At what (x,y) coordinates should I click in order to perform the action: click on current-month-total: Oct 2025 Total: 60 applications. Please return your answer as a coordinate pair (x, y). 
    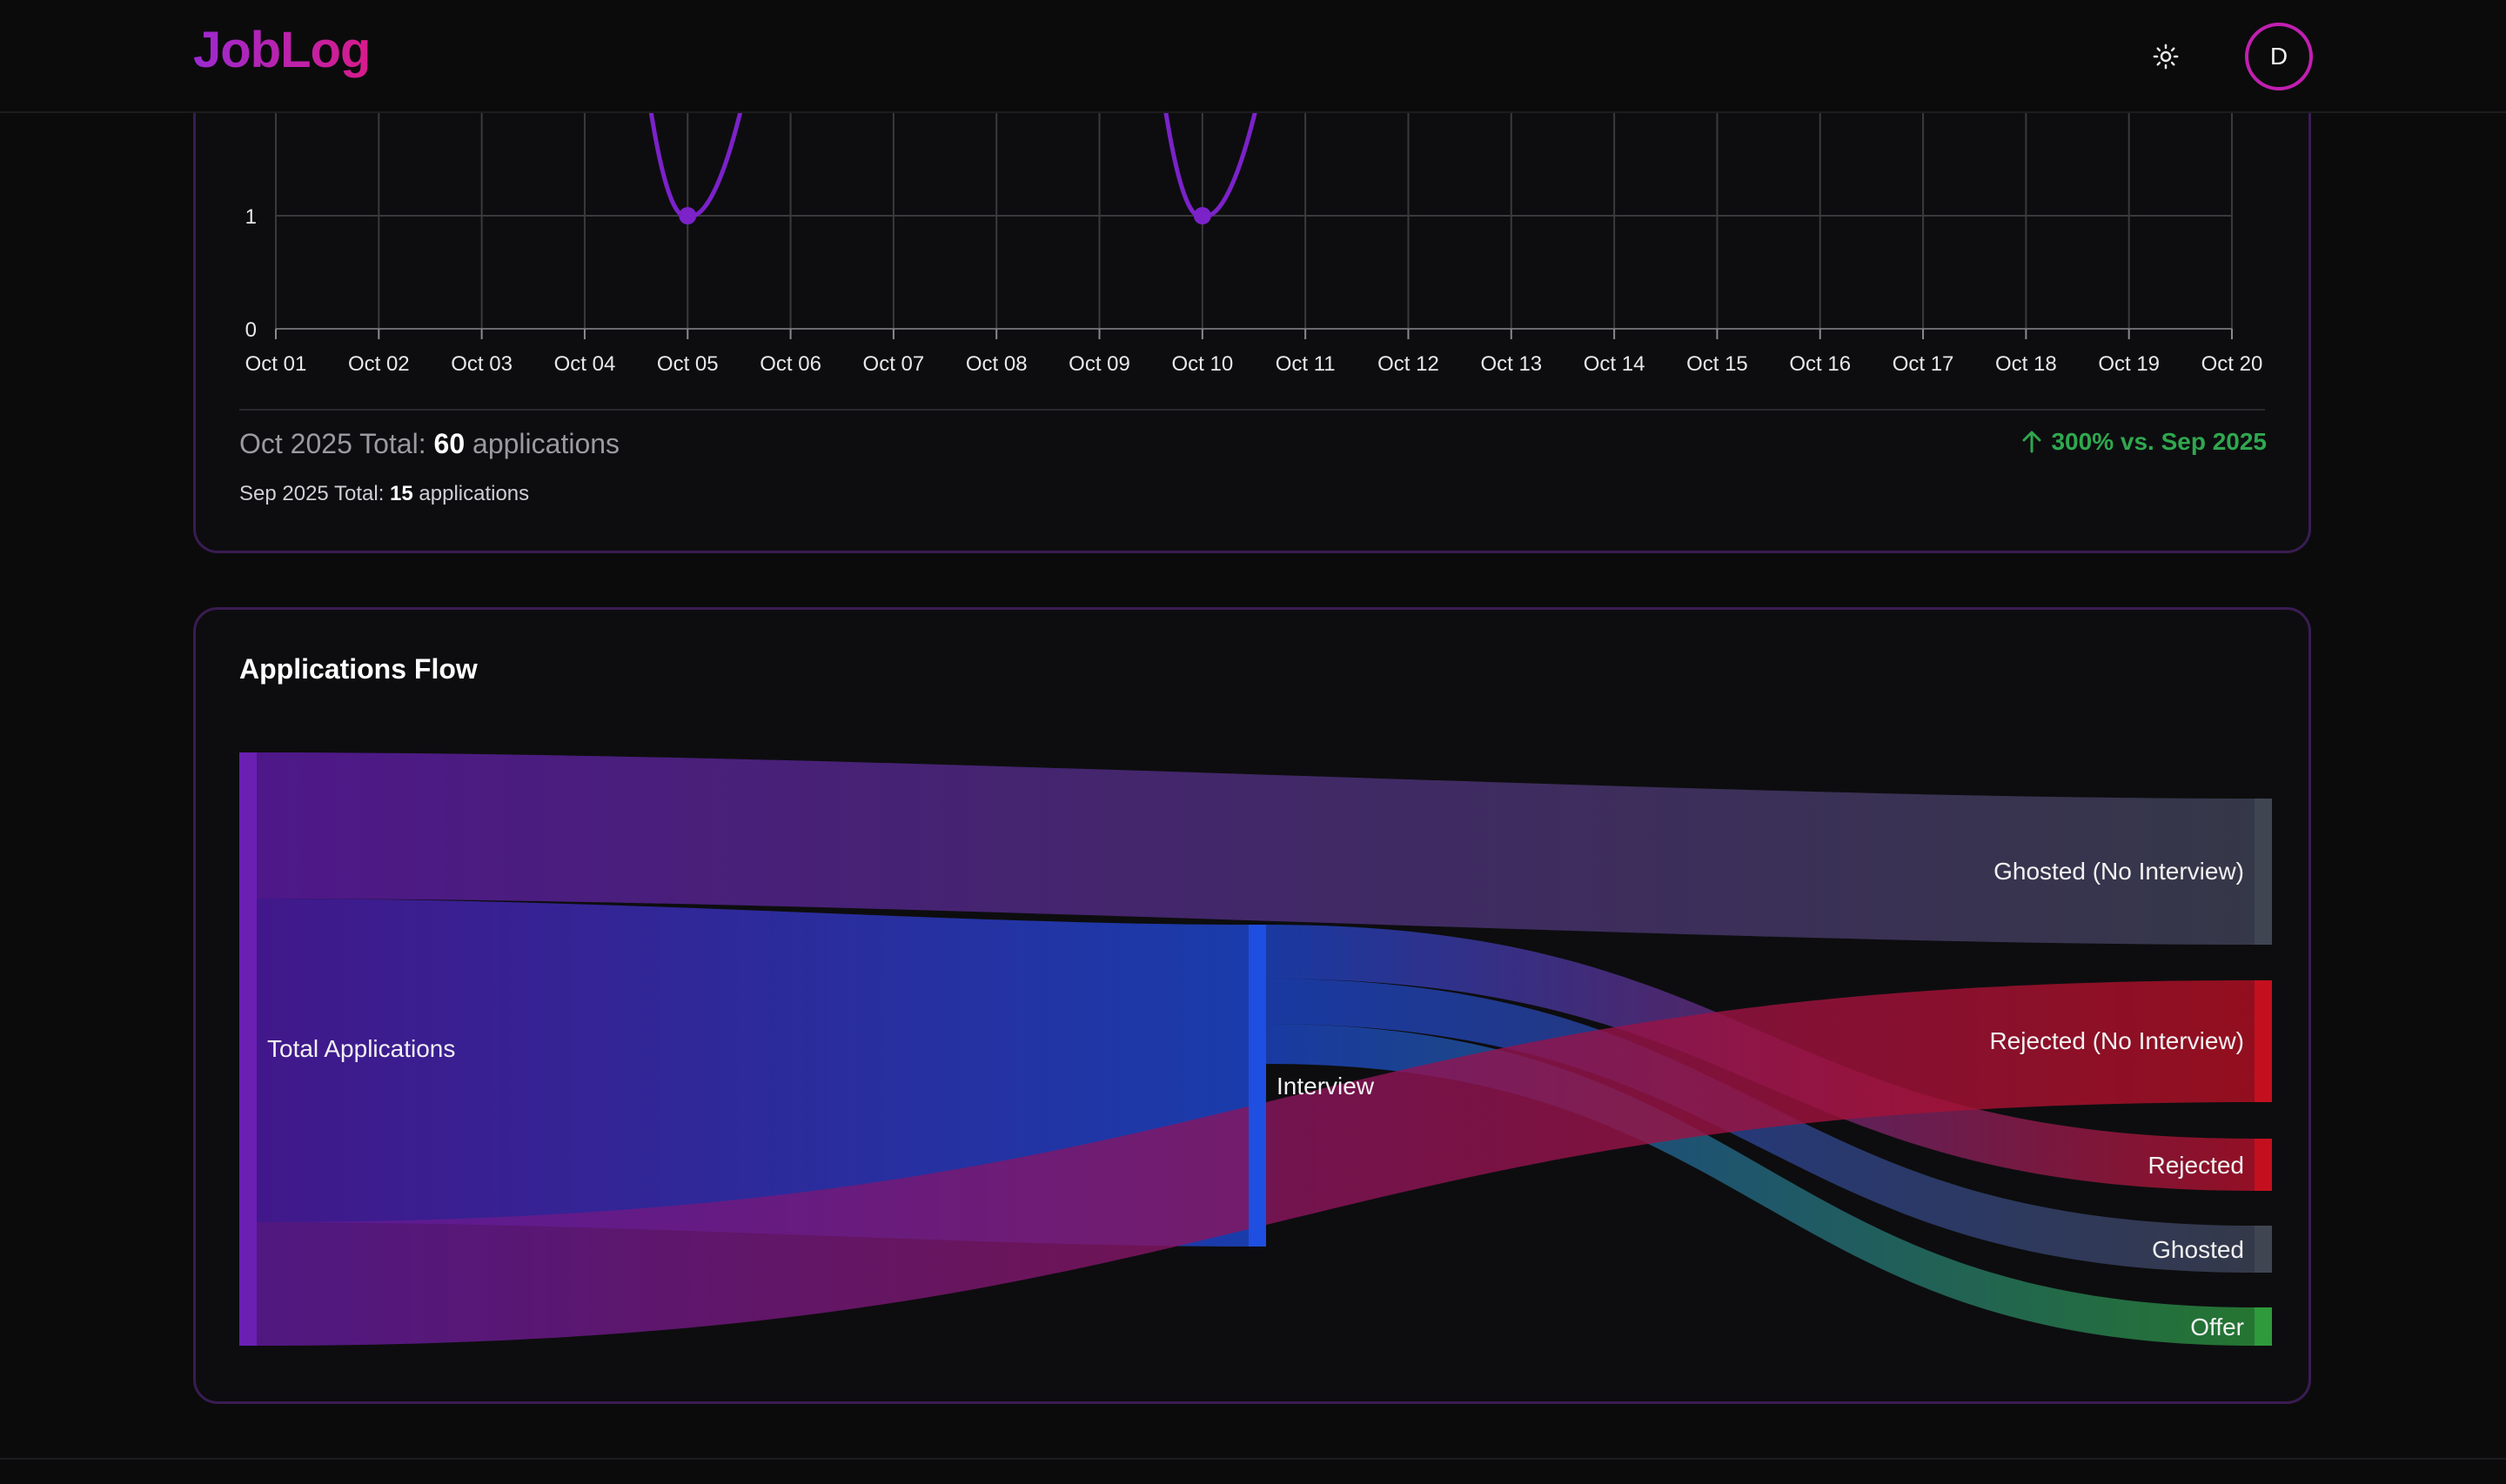
    Looking at the image, I should click on (429, 444).